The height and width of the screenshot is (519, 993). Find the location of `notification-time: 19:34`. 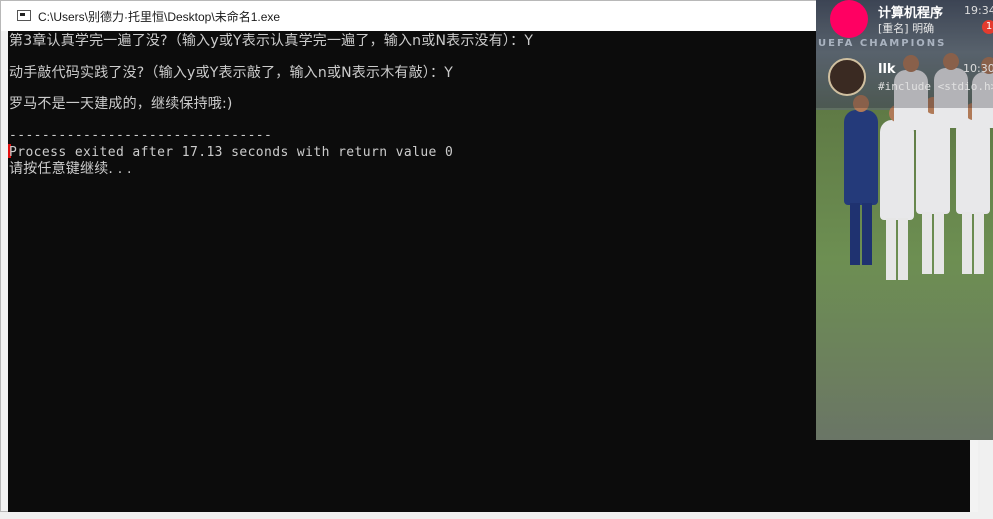

notification-time: 19:34 is located at coordinates (978, 10).